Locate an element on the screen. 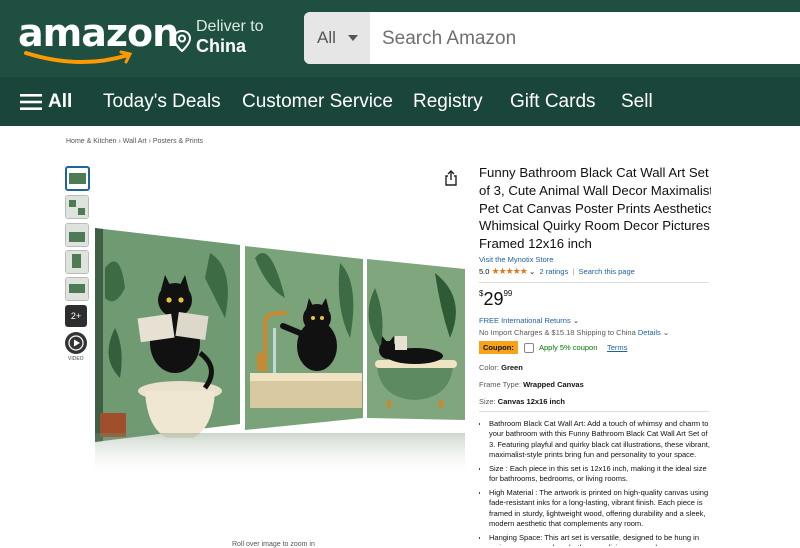 The image size is (800, 548). price: $2999 is located at coordinates (595, 299).